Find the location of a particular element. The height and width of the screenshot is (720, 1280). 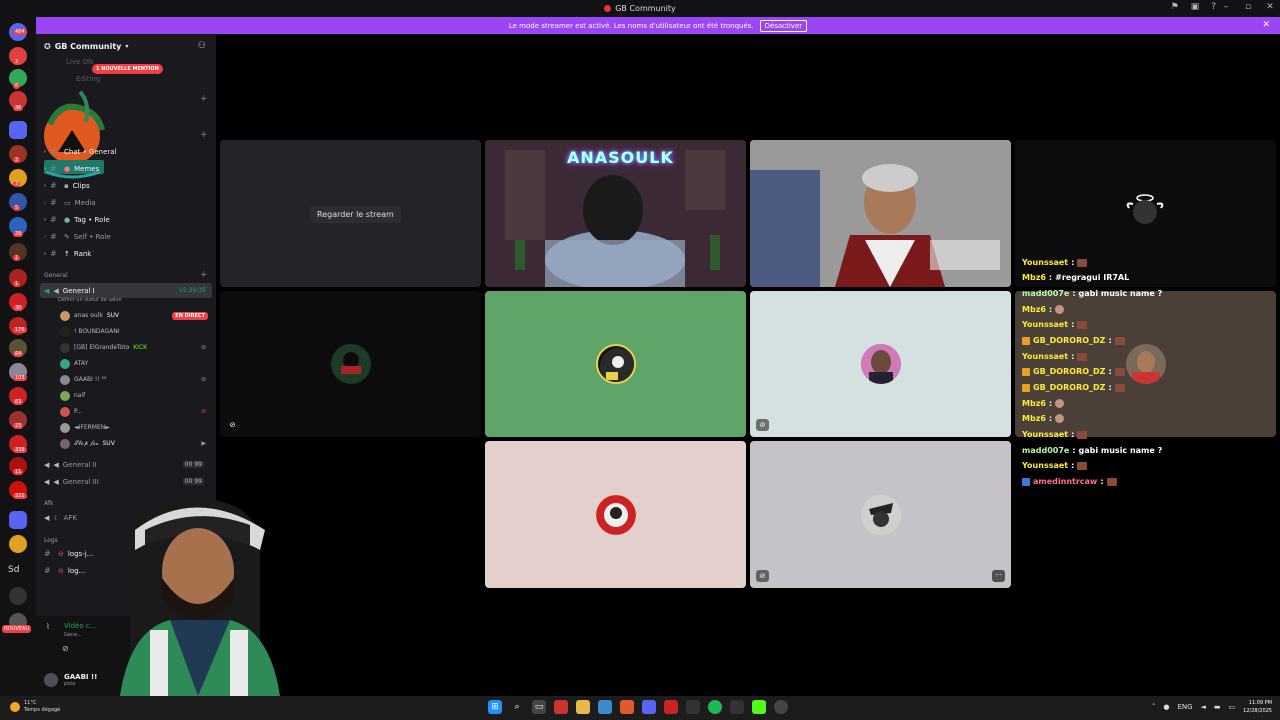

voice-user: [GB] ElGrandeToto KICK ⊘ is located at coordinates (134, 347).